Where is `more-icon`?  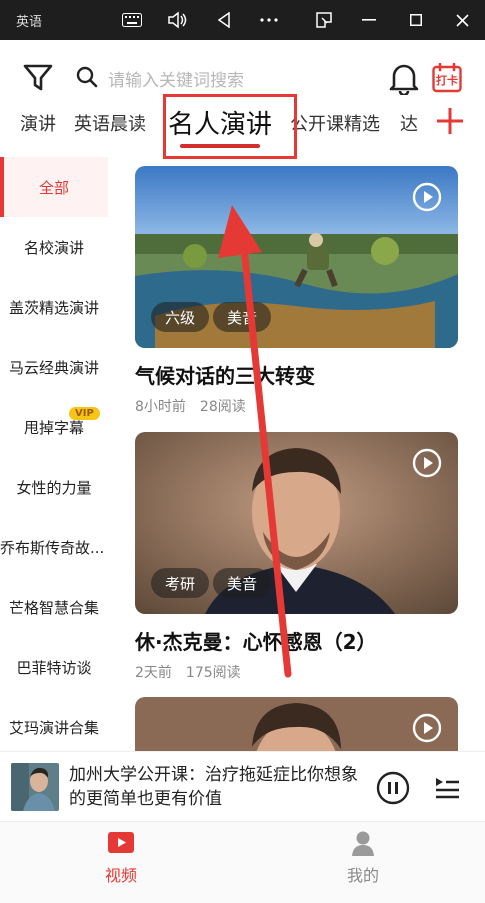
more-icon is located at coordinates (269, 20).